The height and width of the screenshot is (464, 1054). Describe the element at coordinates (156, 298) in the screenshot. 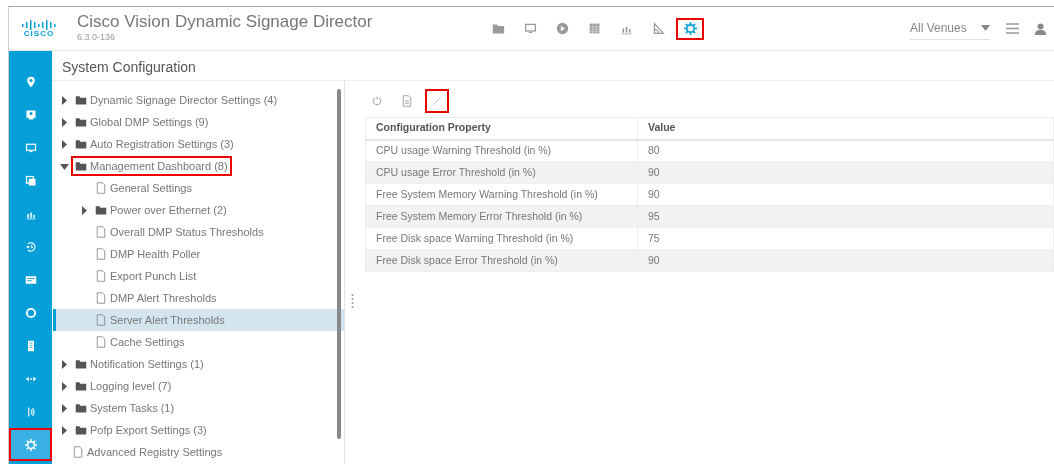

I see `tree-item: DMP Alert Thresholds` at that location.